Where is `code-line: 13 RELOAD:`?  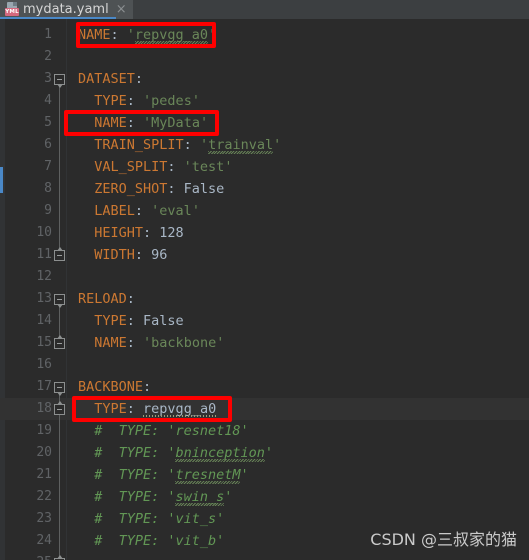 code-line: 13 RELOAD: is located at coordinates (264, 299).